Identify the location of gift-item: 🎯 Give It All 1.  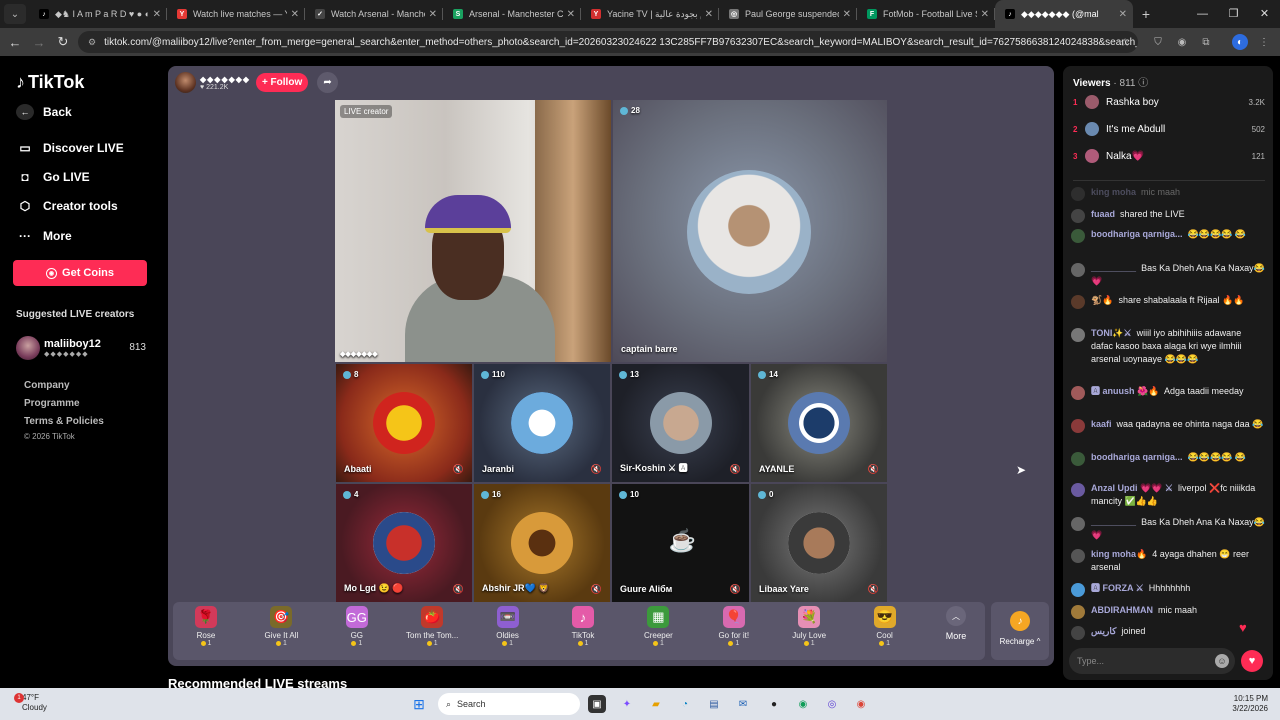
(281, 626).